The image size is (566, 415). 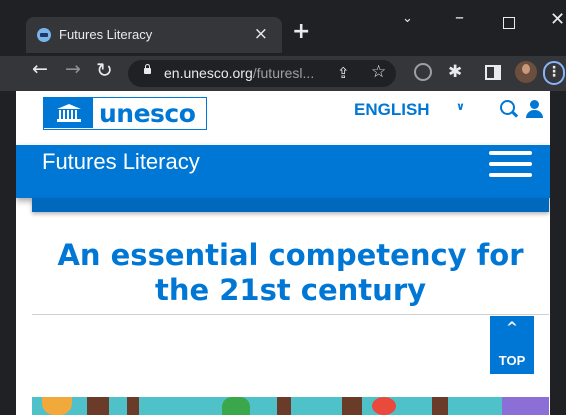 What do you see at coordinates (512, 345) in the screenshot?
I see `back-to-top-button: ^ TOP` at bounding box center [512, 345].